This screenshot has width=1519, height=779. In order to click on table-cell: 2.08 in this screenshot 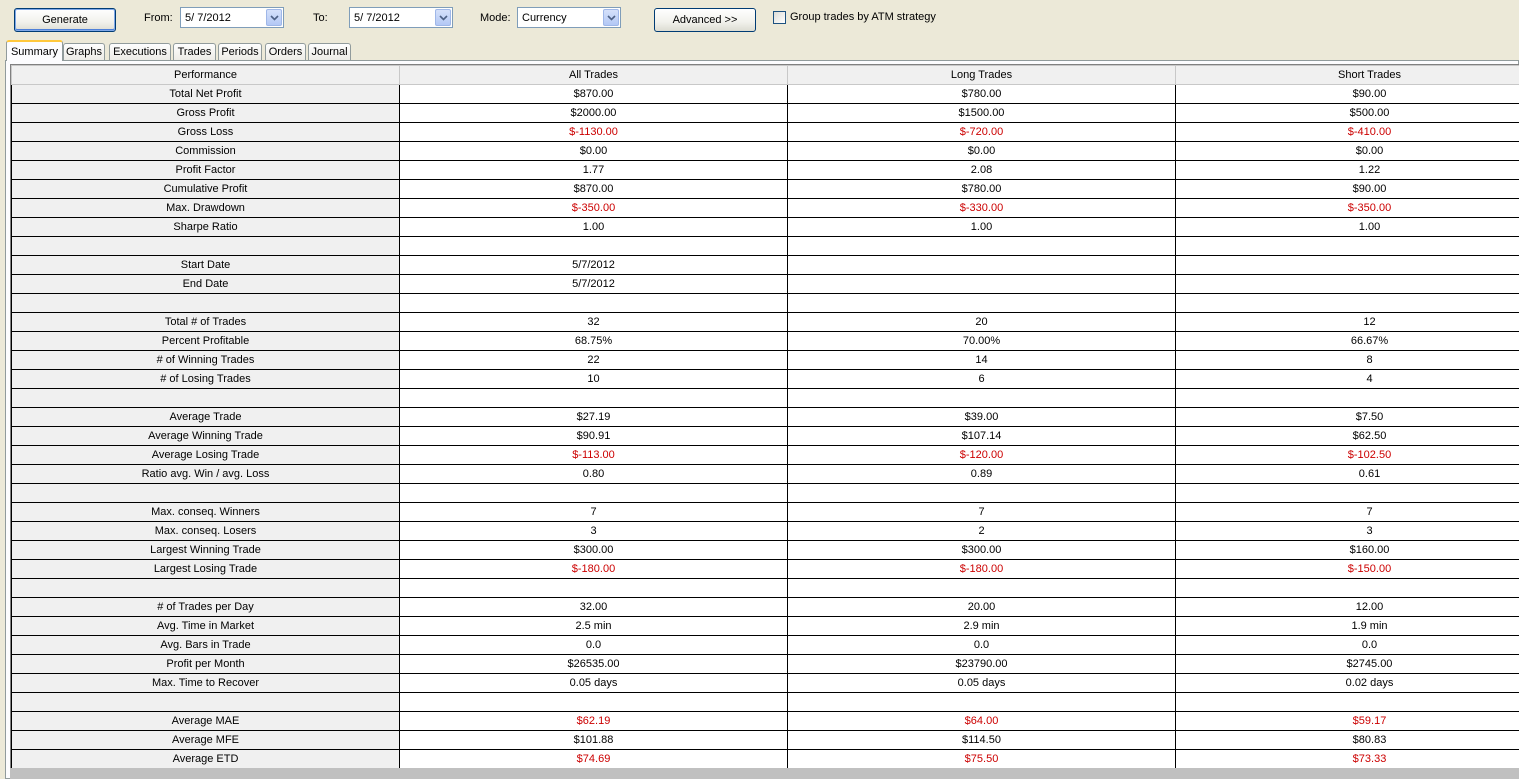, I will do `click(981, 170)`.